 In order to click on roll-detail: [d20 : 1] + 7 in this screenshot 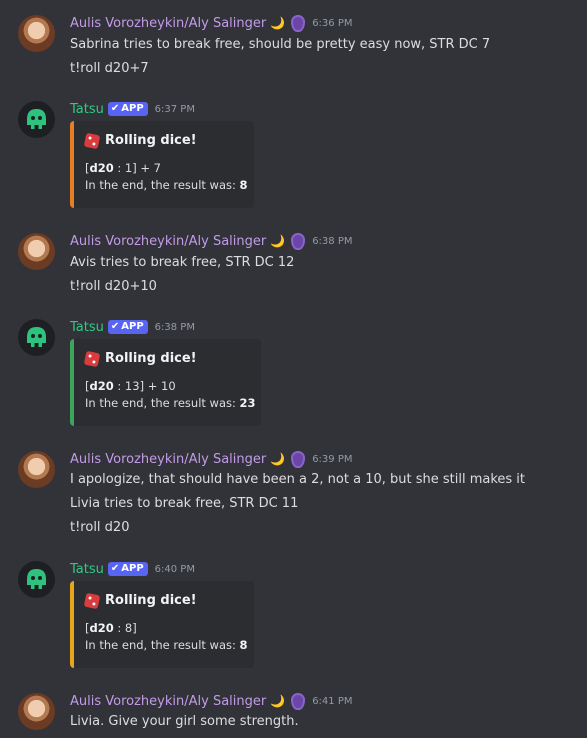, I will do `click(123, 168)`.